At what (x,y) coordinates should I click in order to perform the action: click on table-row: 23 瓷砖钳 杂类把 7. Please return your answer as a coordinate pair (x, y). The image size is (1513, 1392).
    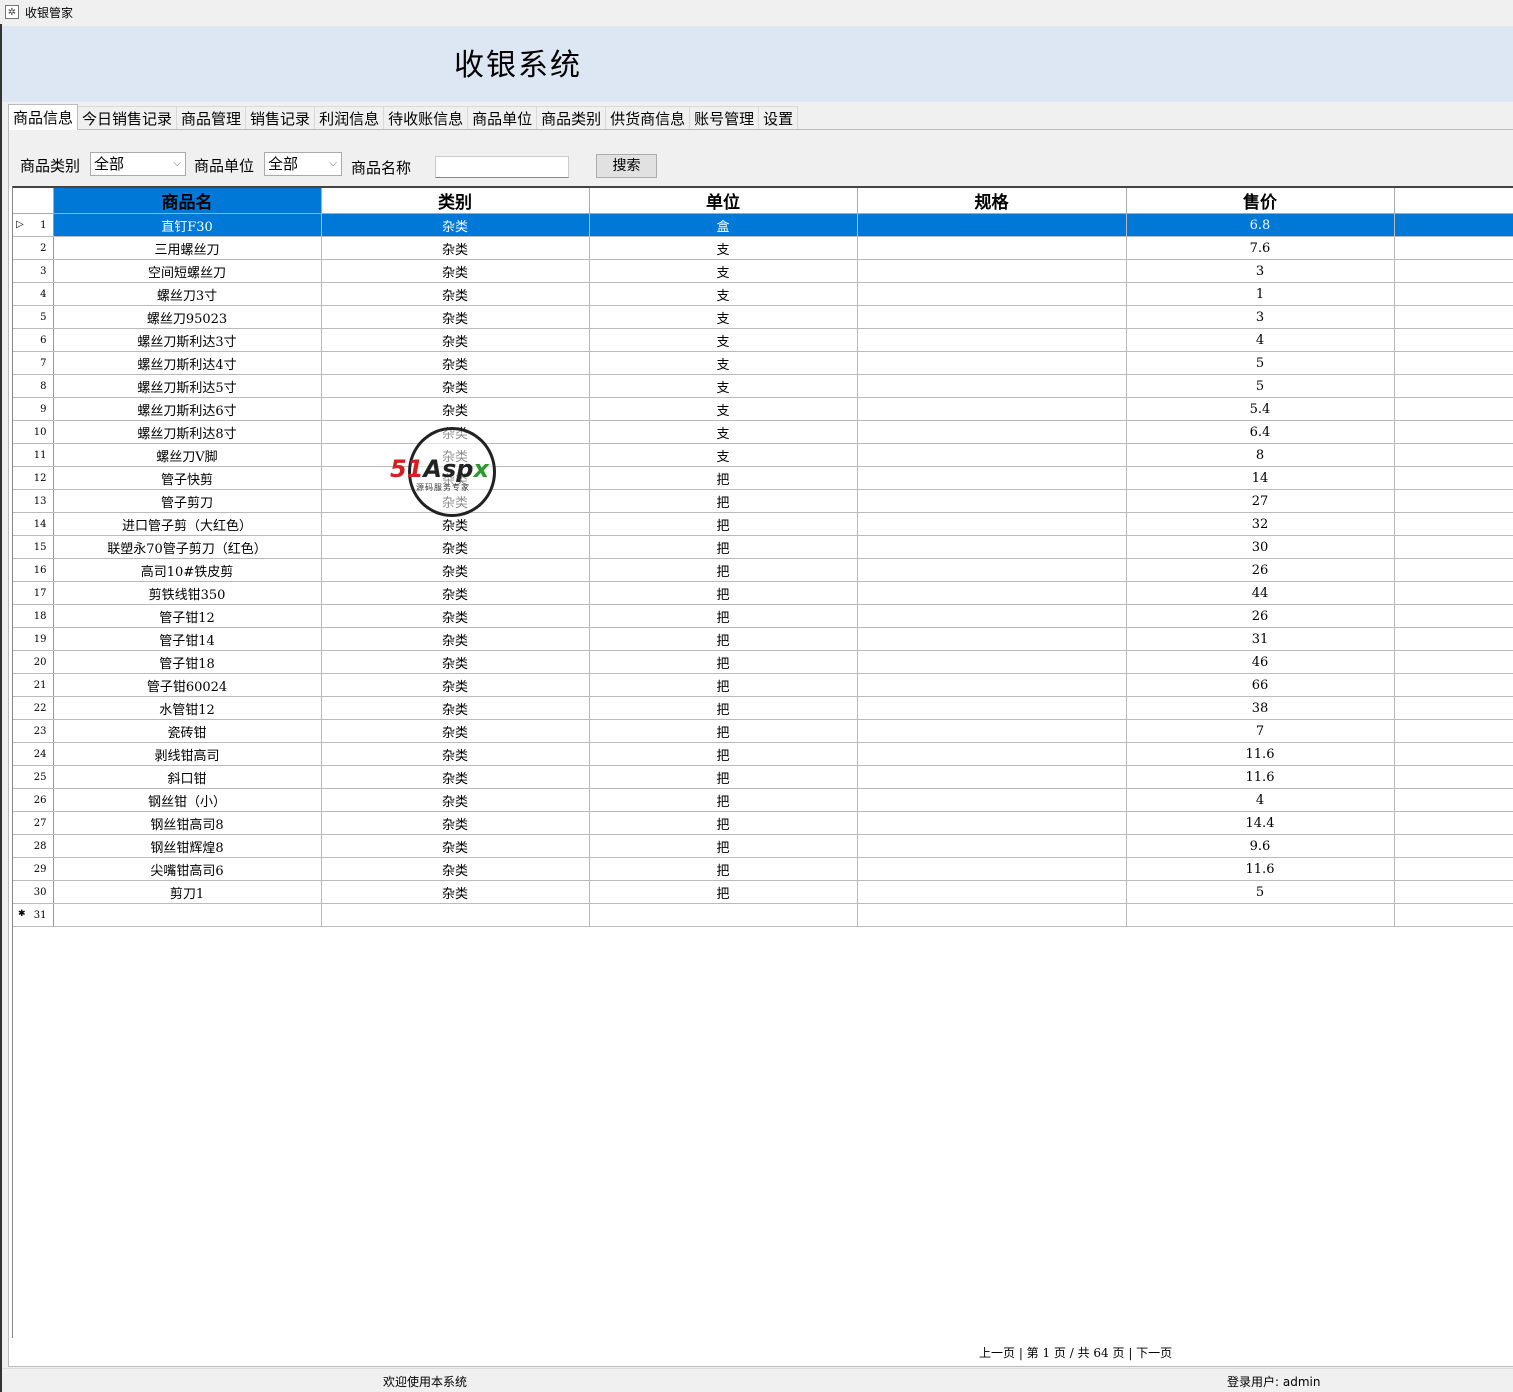
    Looking at the image, I should click on (763, 731).